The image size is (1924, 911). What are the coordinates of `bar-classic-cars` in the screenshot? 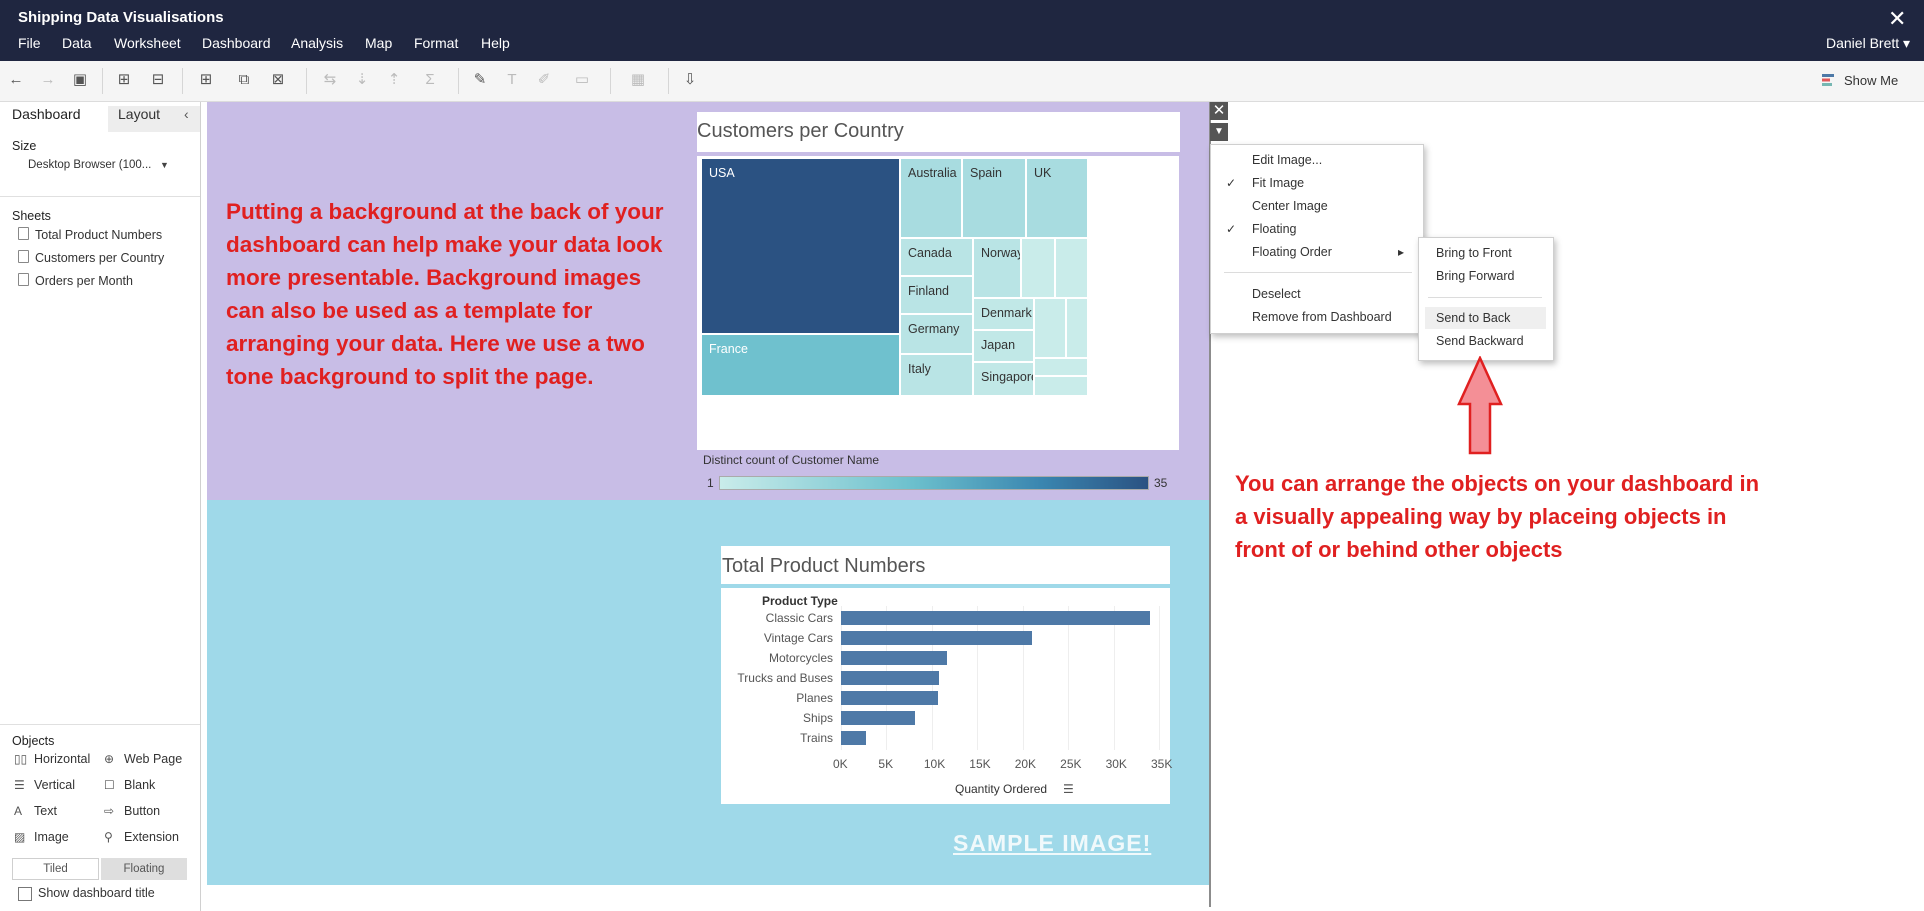 It's located at (995, 618).